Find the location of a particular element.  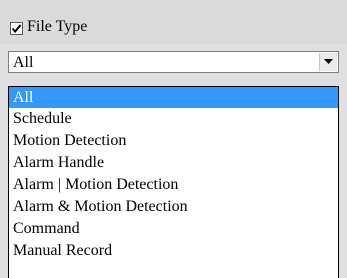

check-icon is located at coordinates (16, 29).